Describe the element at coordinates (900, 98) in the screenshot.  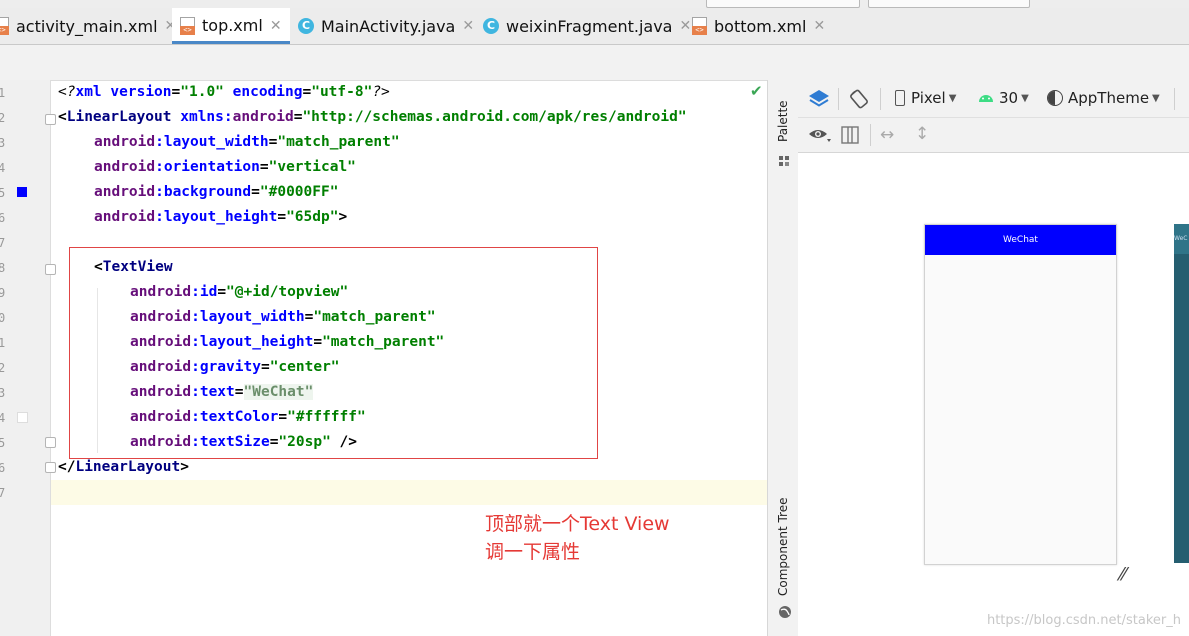
I see `phone-icon` at that location.